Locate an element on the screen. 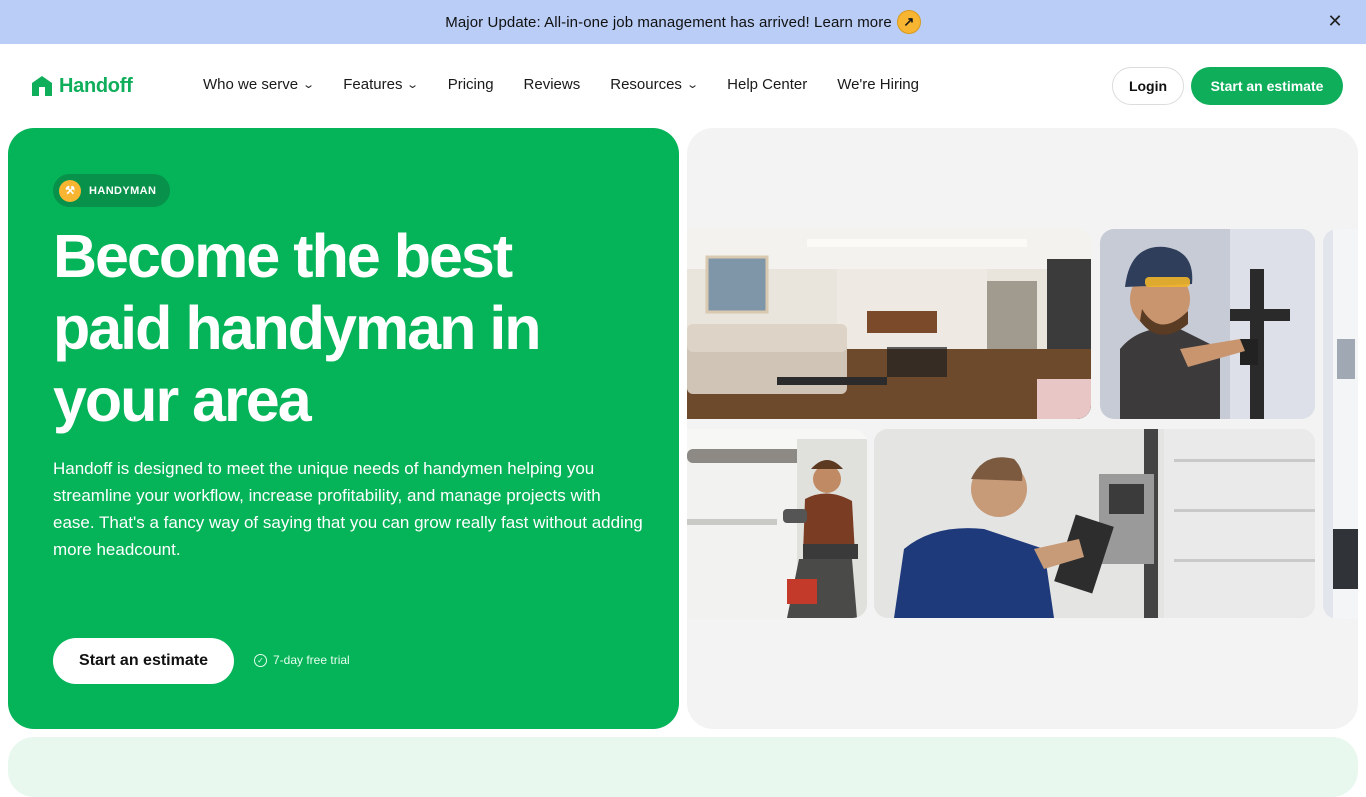 The height and width of the screenshot is (797, 1366). login-button: Login is located at coordinates (1148, 86).